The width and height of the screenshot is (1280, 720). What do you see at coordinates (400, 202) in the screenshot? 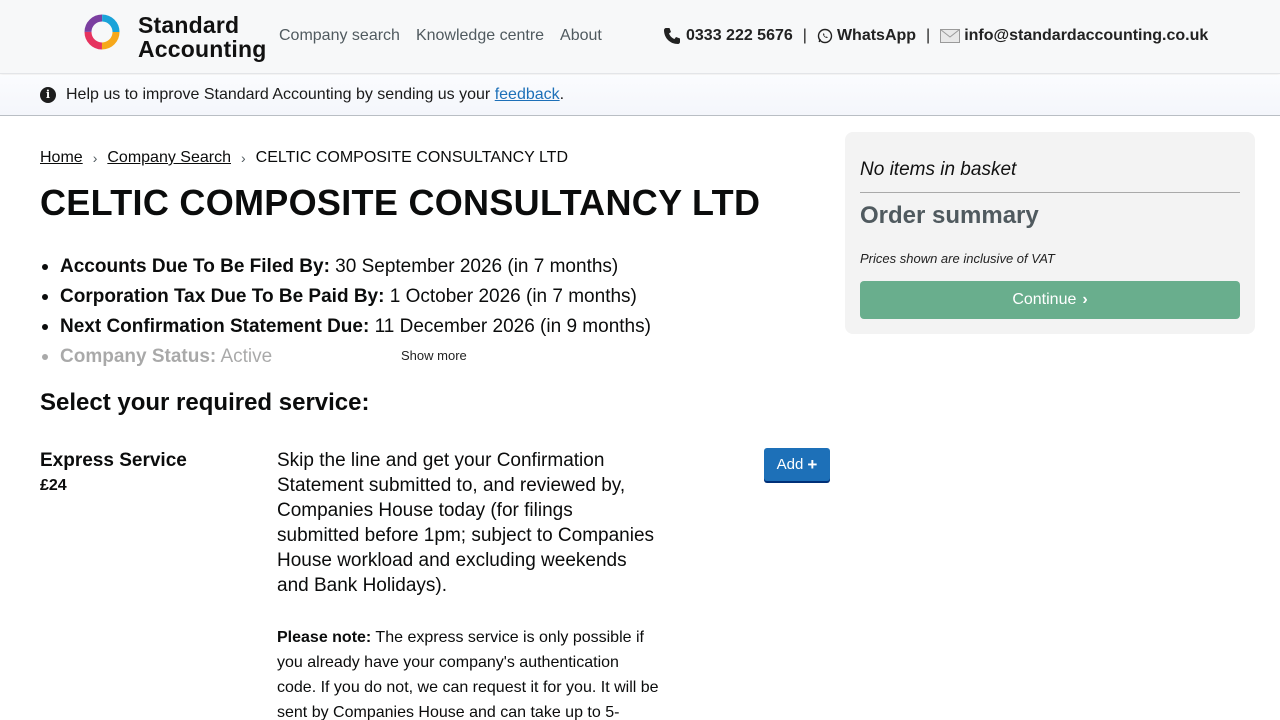
I see `page-title: CELTIC COMPOSITE CONSULTANCY LTD` at bounding box center [400, 202].